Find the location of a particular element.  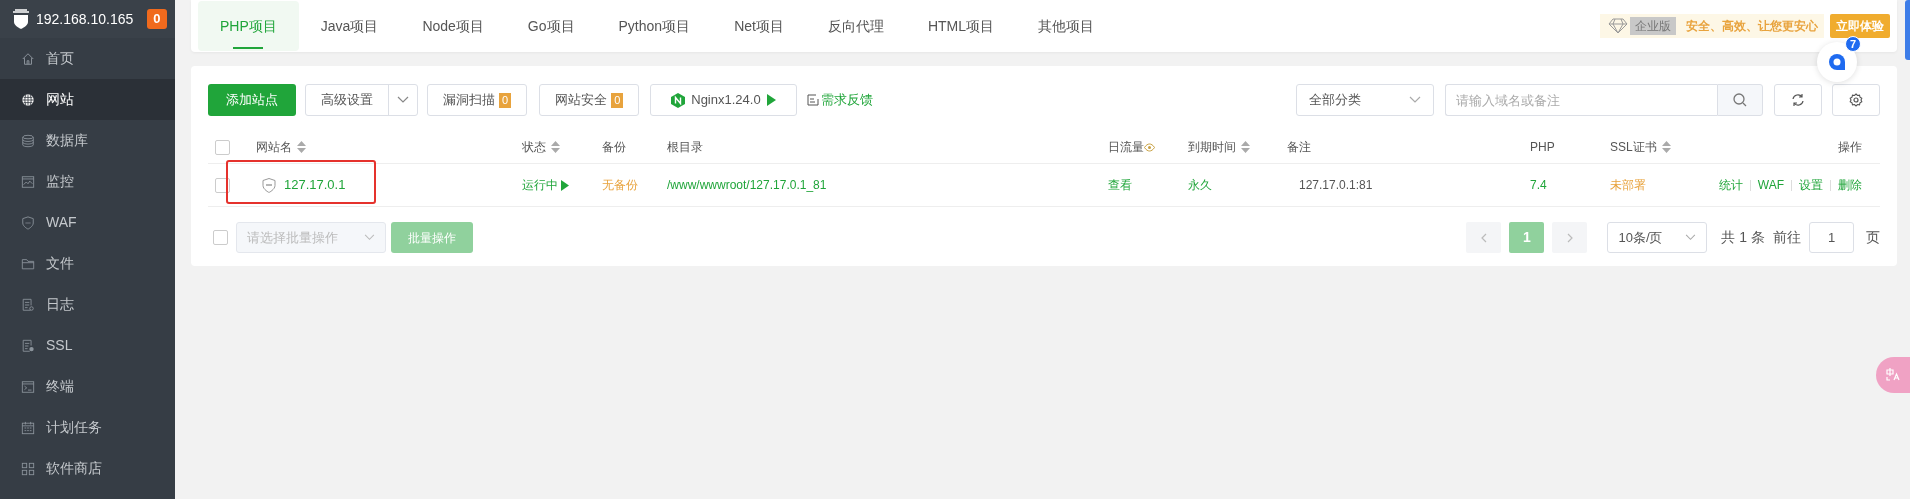

page-unit-label: 页 is located at coordinates (1873, 237).